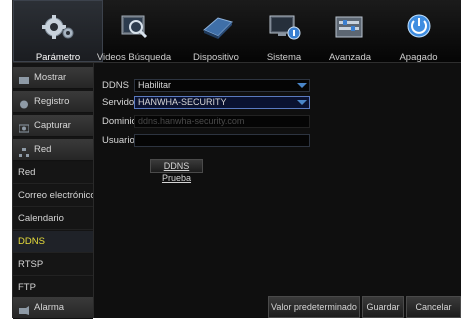  Describe the element at coordinates (53, 196) in the screenshot. I see `sidebar-item-correo: Correo electrónico` at that location.